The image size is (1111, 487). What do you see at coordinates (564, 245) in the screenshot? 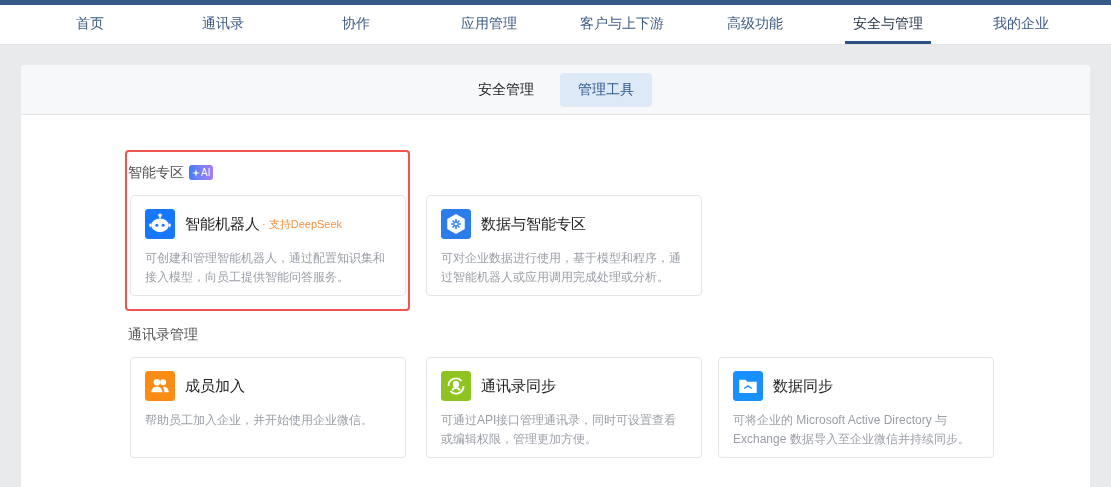
I see `tool-card: 数据与智能专区 可对企业数据进行使用，基于模型和程序，通过智能机器人或应用调用完成处理或分析。` at bounding box center [564, 245].